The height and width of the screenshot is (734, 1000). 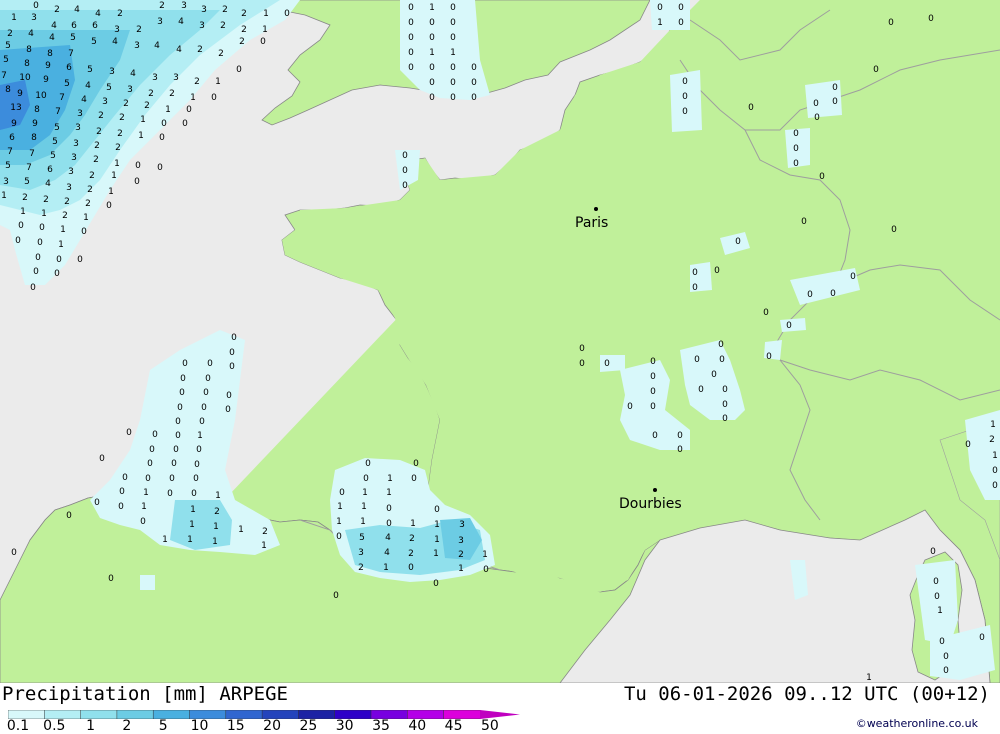 What do you see at coordinates (917, 723) in the screenshot?
I see `credit-link: ©weatheronline.co.uk` at bounding box center [917, 723].